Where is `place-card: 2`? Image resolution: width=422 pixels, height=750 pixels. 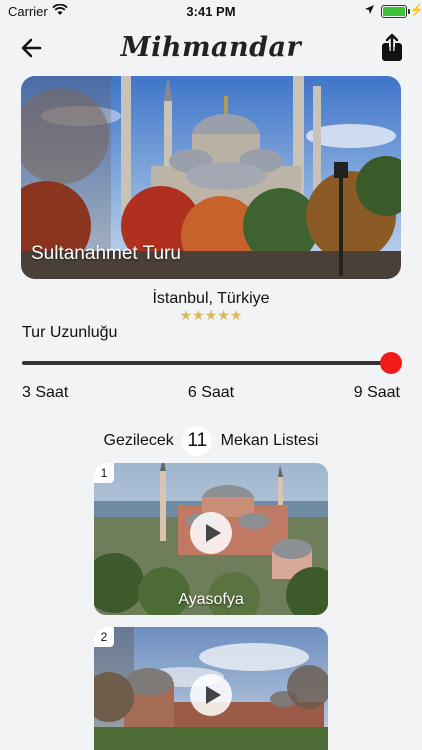 place-card: 2 is located at coordinates (211, 688).